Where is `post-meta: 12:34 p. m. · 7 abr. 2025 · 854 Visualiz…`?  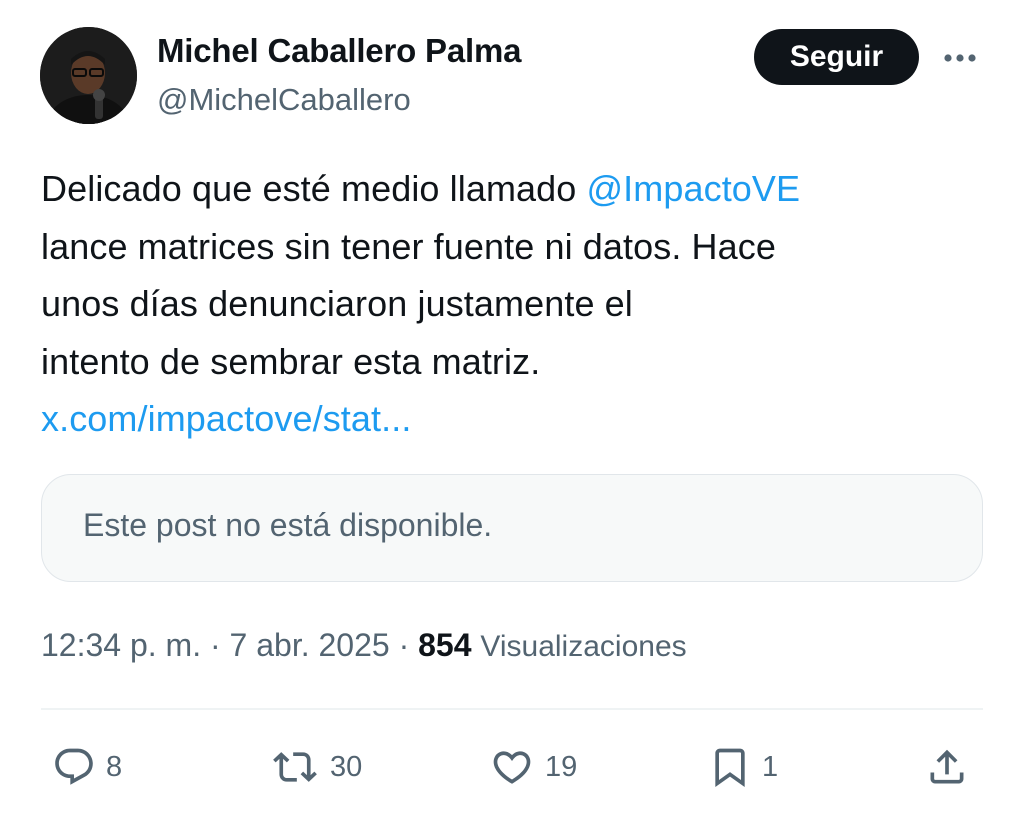 post-meta: 12:34 p. m. · 7 abr. 2025 · 854 Visualiz… is located at coordinates (364, 646).